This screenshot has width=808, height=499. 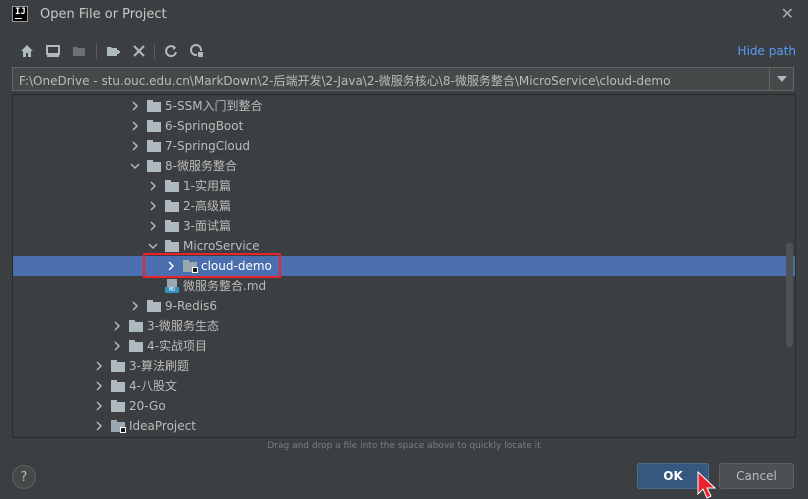 I want to click on tree-row: 3-微服务生态, so click(x=404, y=326).